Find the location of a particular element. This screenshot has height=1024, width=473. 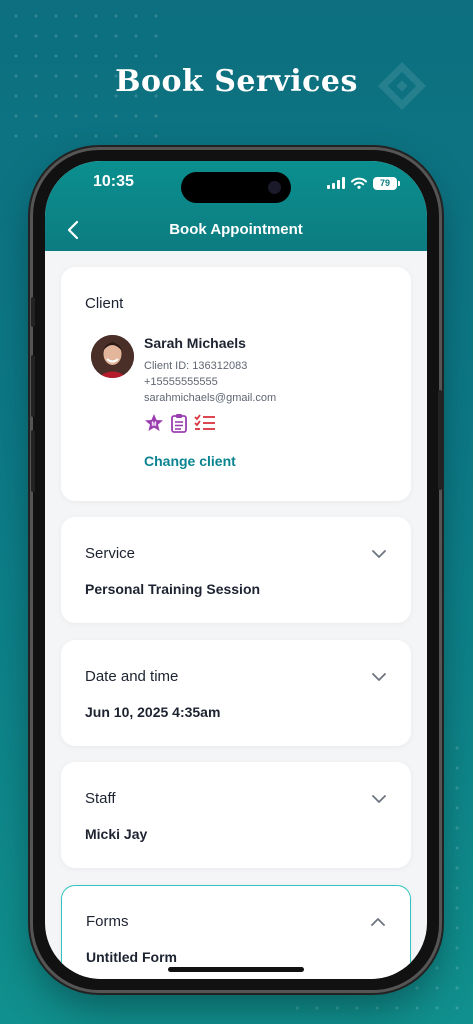

client-section-title: Client is located at coordinates (104, 303).